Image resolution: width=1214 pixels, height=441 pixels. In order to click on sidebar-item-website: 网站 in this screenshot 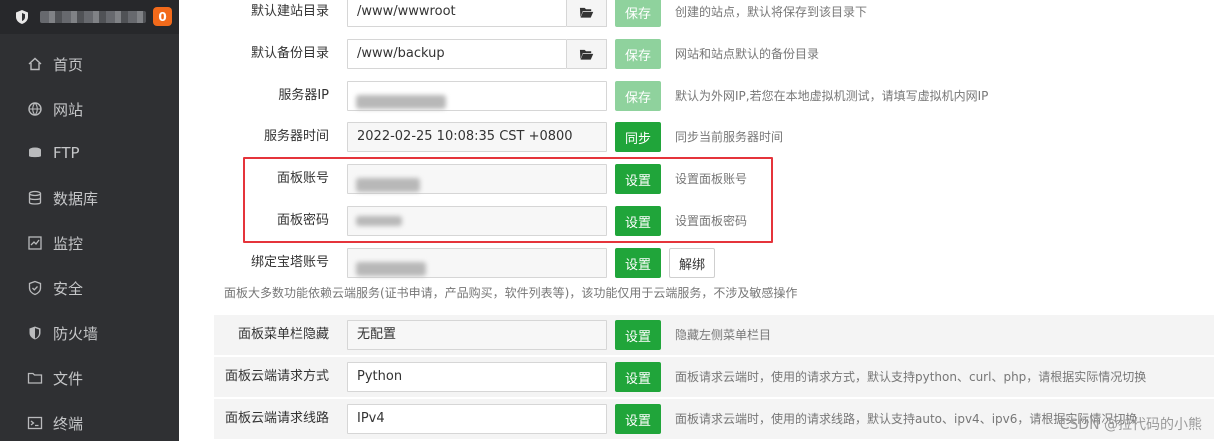, I will do `click(89, 109)`.